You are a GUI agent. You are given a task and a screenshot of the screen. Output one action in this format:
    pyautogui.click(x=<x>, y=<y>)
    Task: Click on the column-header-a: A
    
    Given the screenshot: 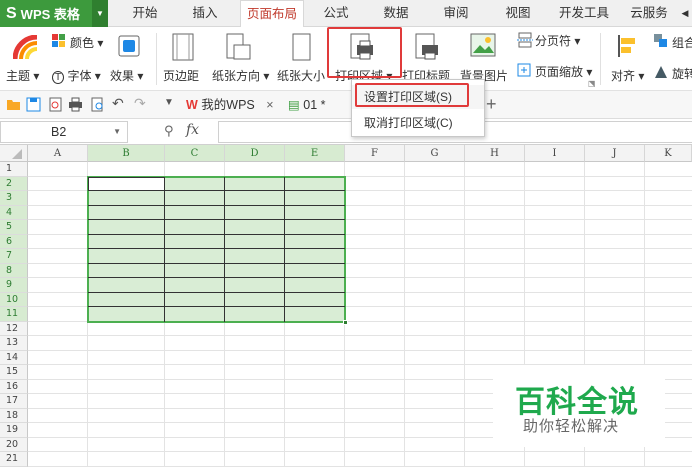 What is the action you would take?
    pyautogui.click(x=58, y=153)
    